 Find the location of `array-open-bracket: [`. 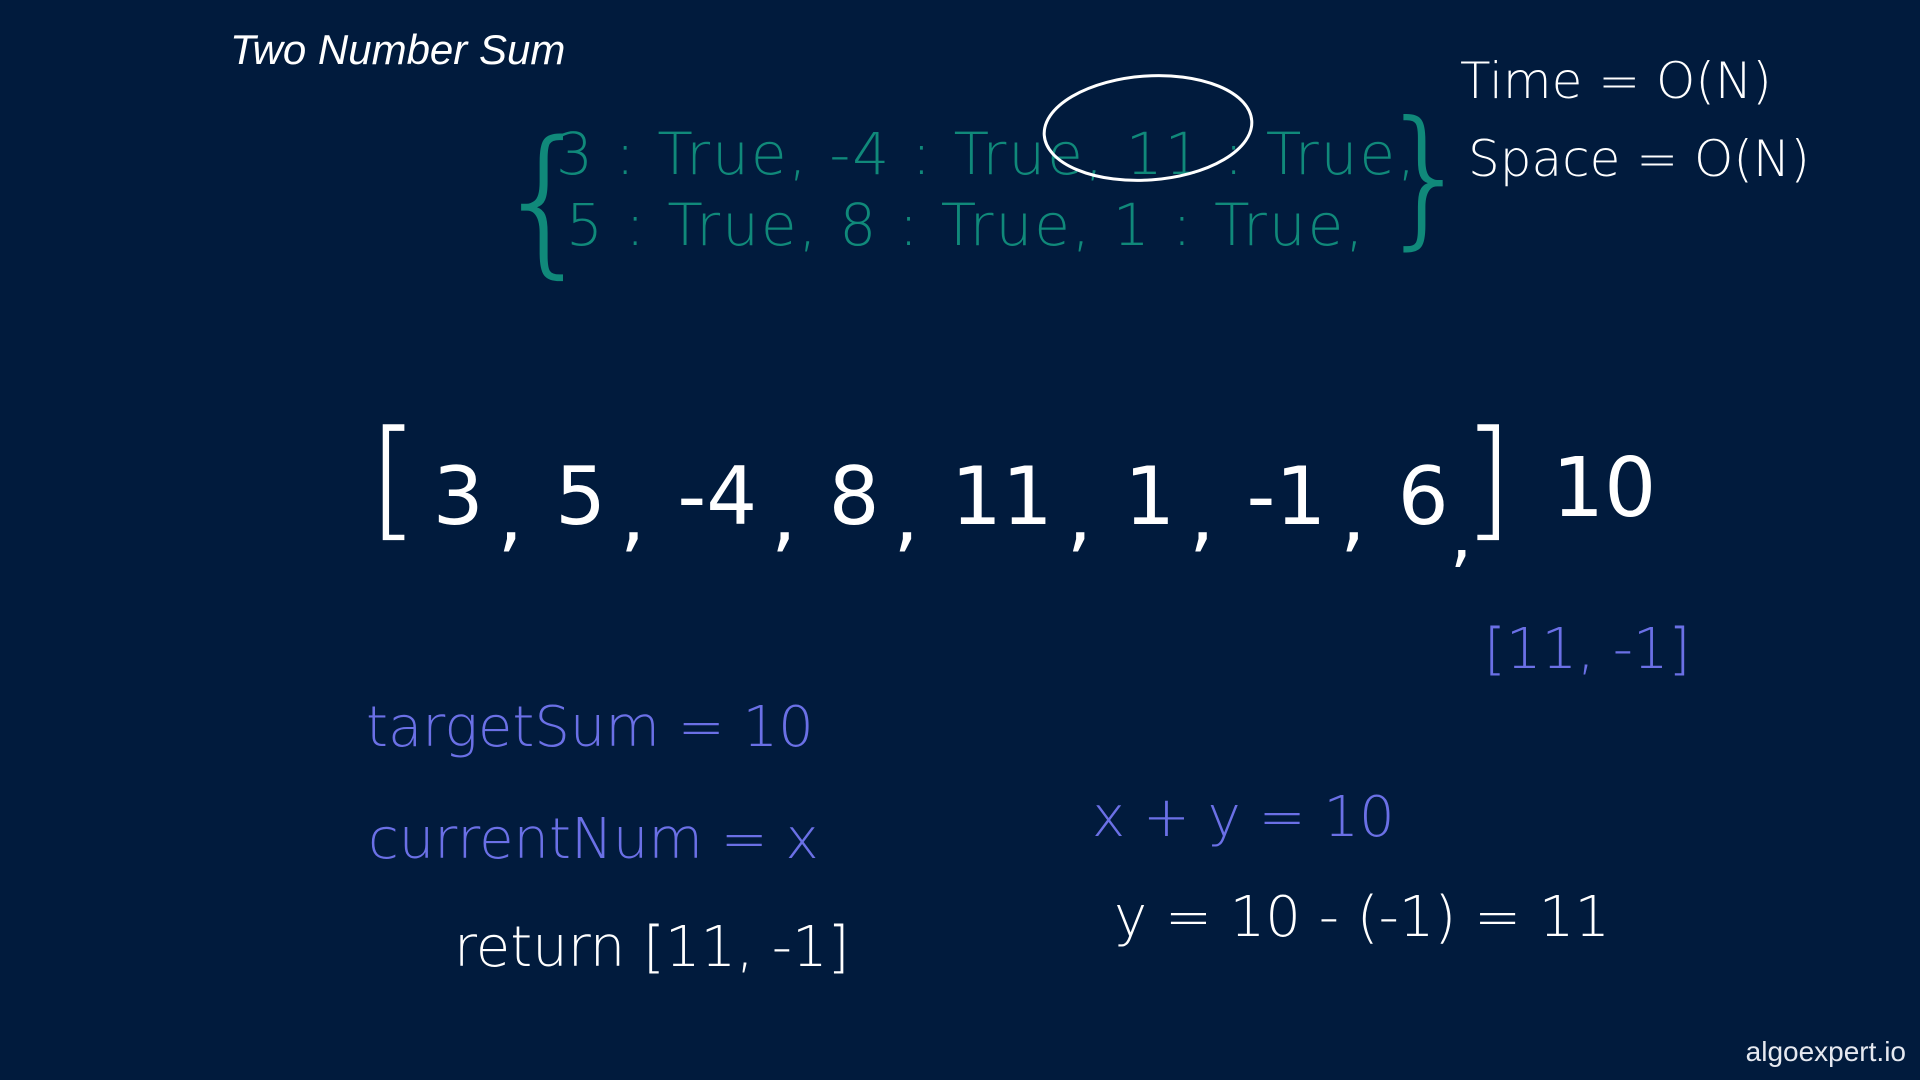

array-open-bracket: [ is located at coordinates (393, 478).